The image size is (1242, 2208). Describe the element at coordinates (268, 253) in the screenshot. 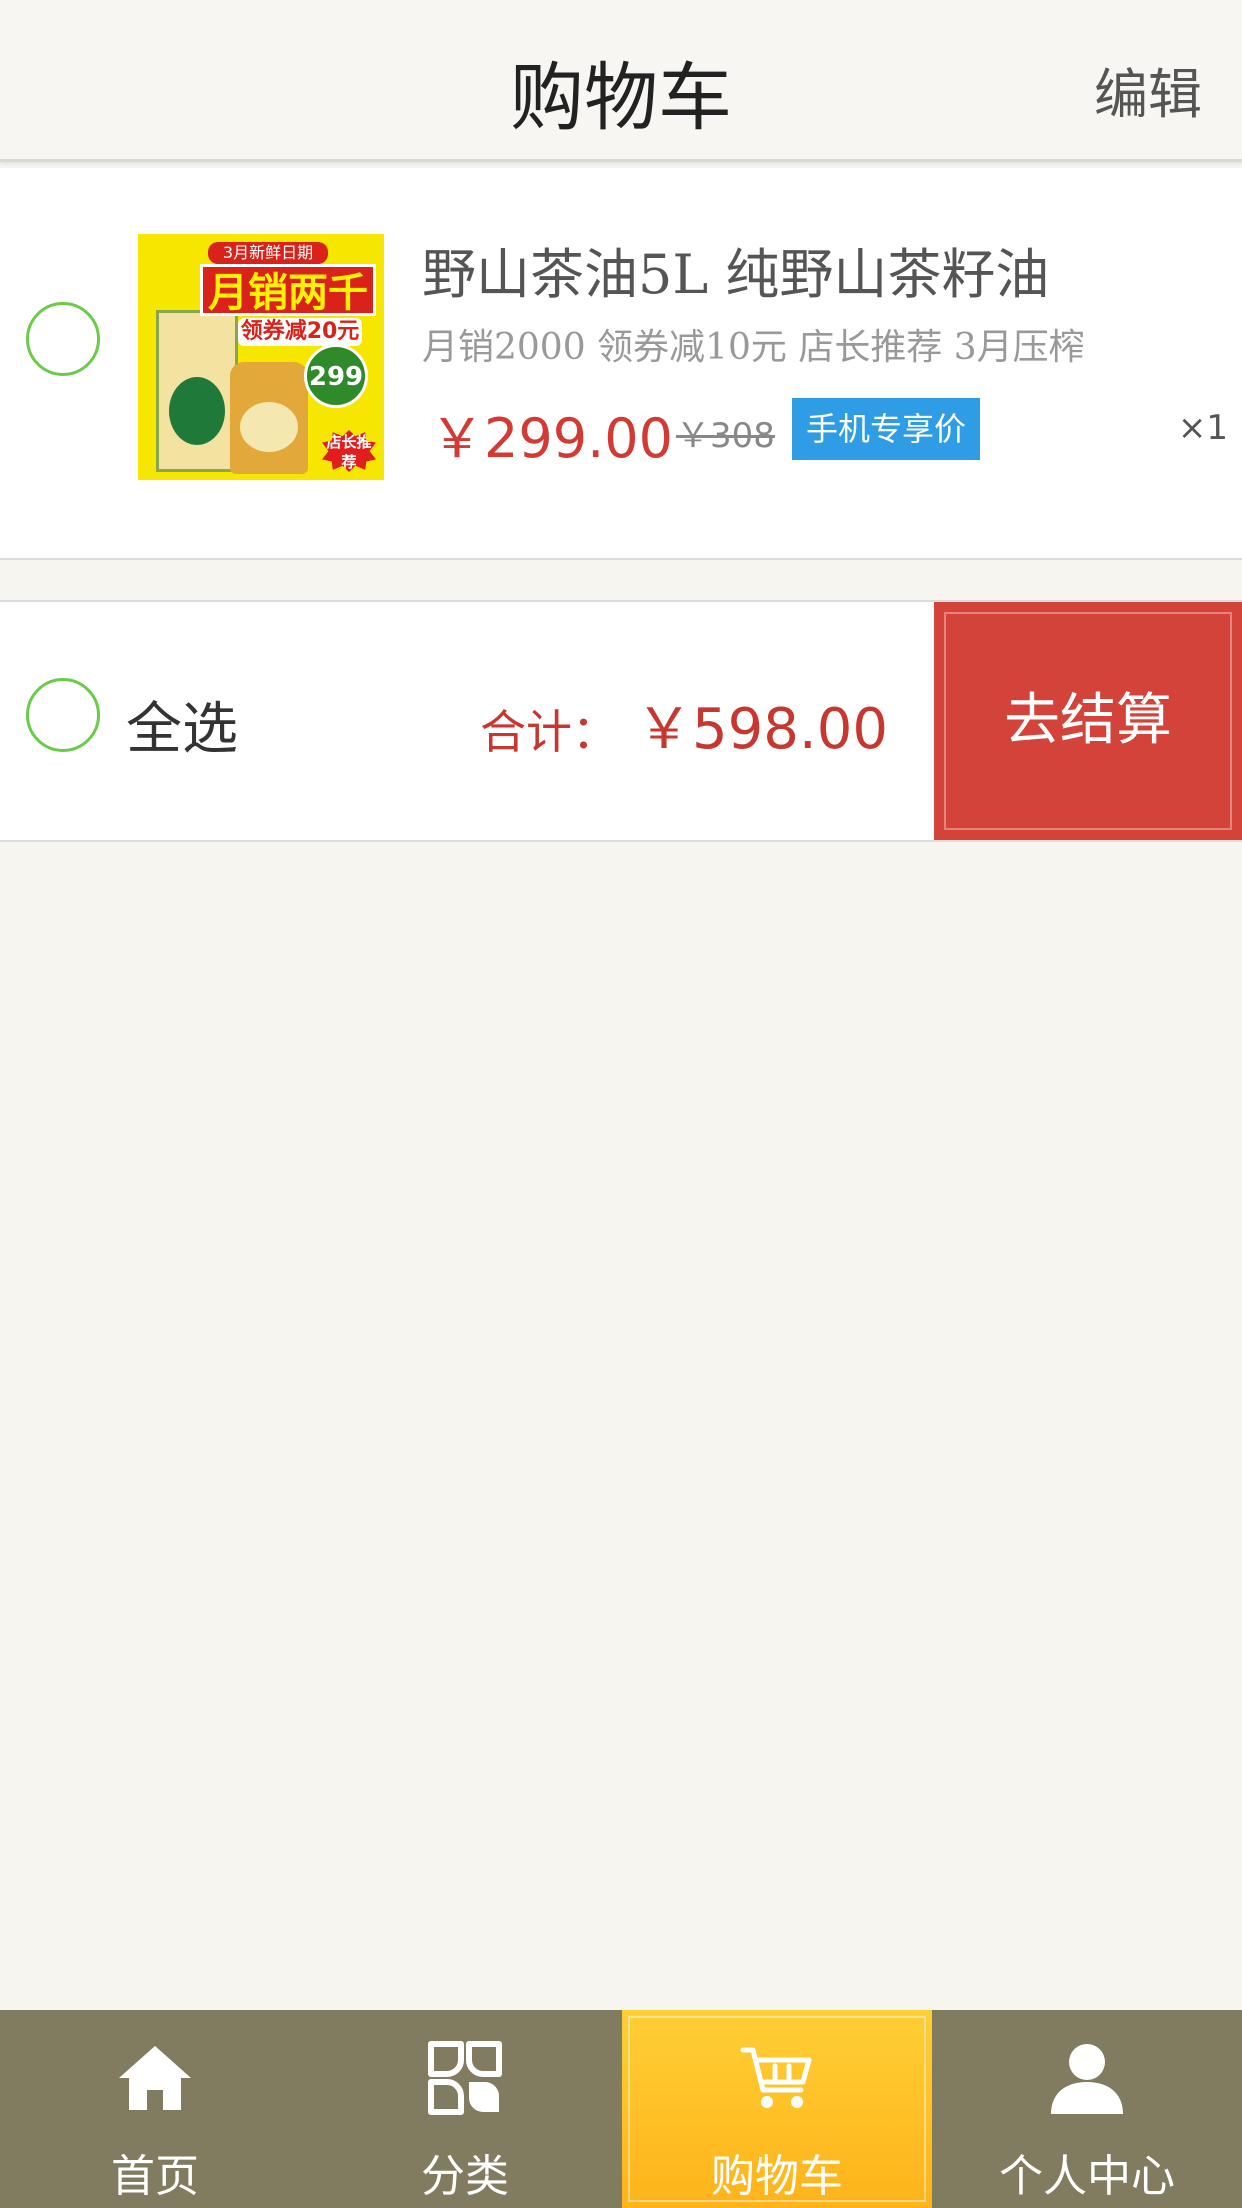

I see `image-date-text: 3月新鲜日期` at that location.